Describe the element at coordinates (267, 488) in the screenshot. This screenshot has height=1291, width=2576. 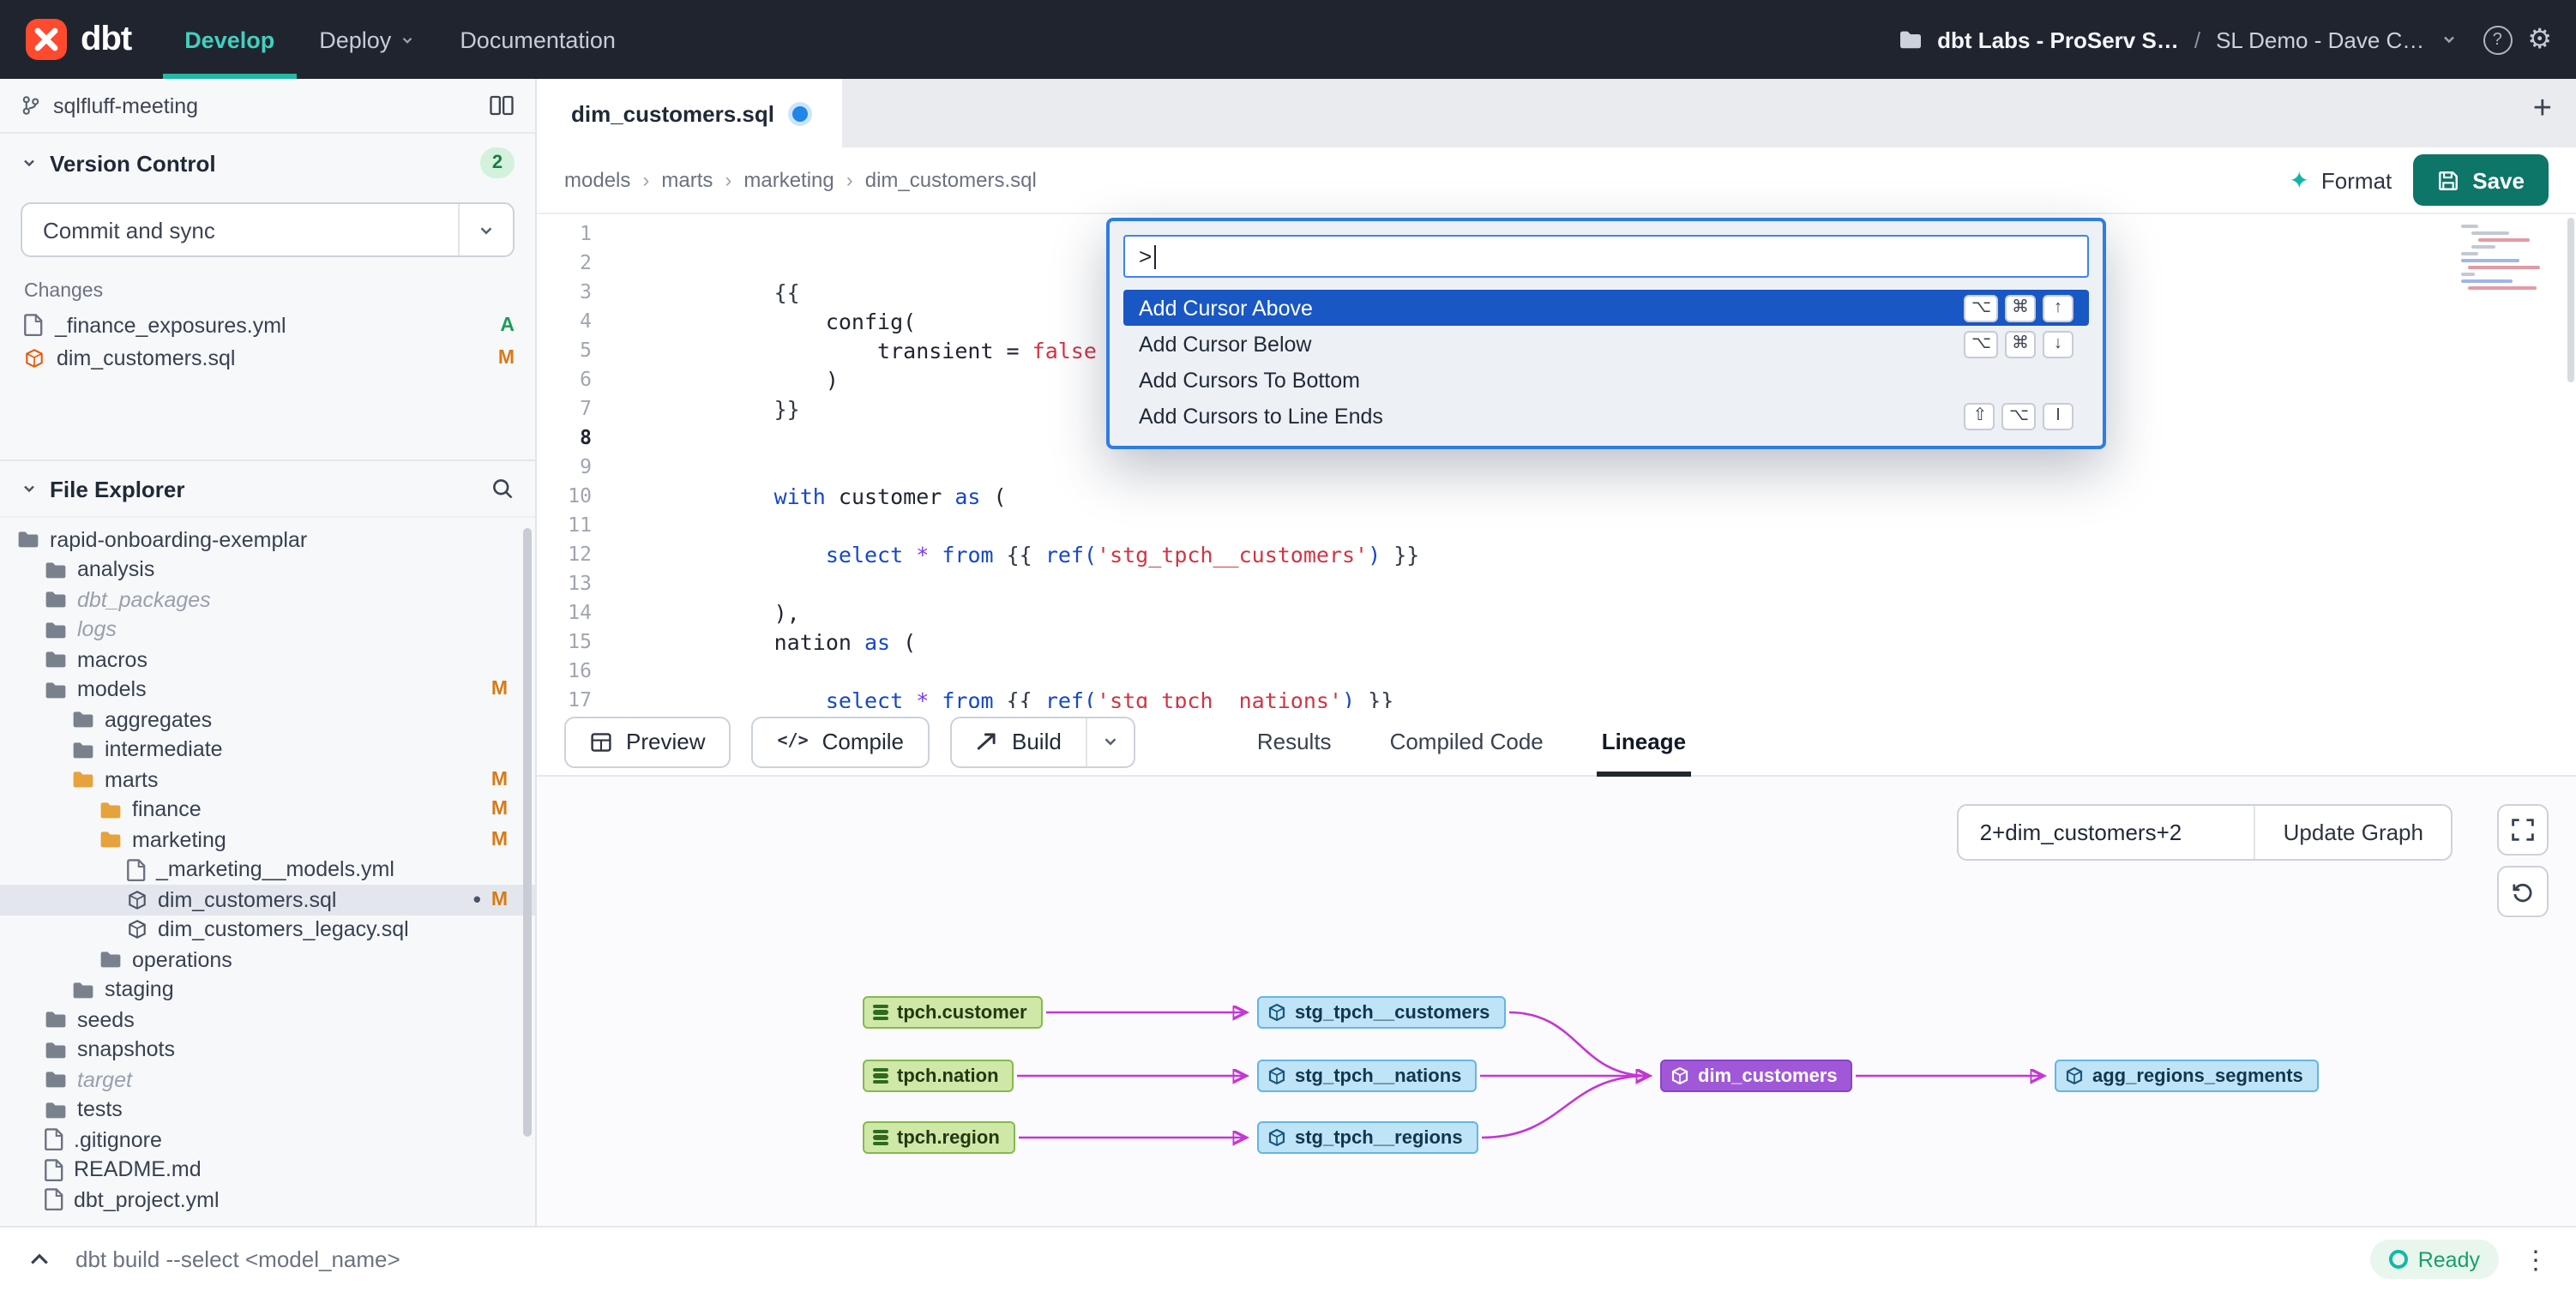
I see `file-explorer-header: File Explorer` at that location.